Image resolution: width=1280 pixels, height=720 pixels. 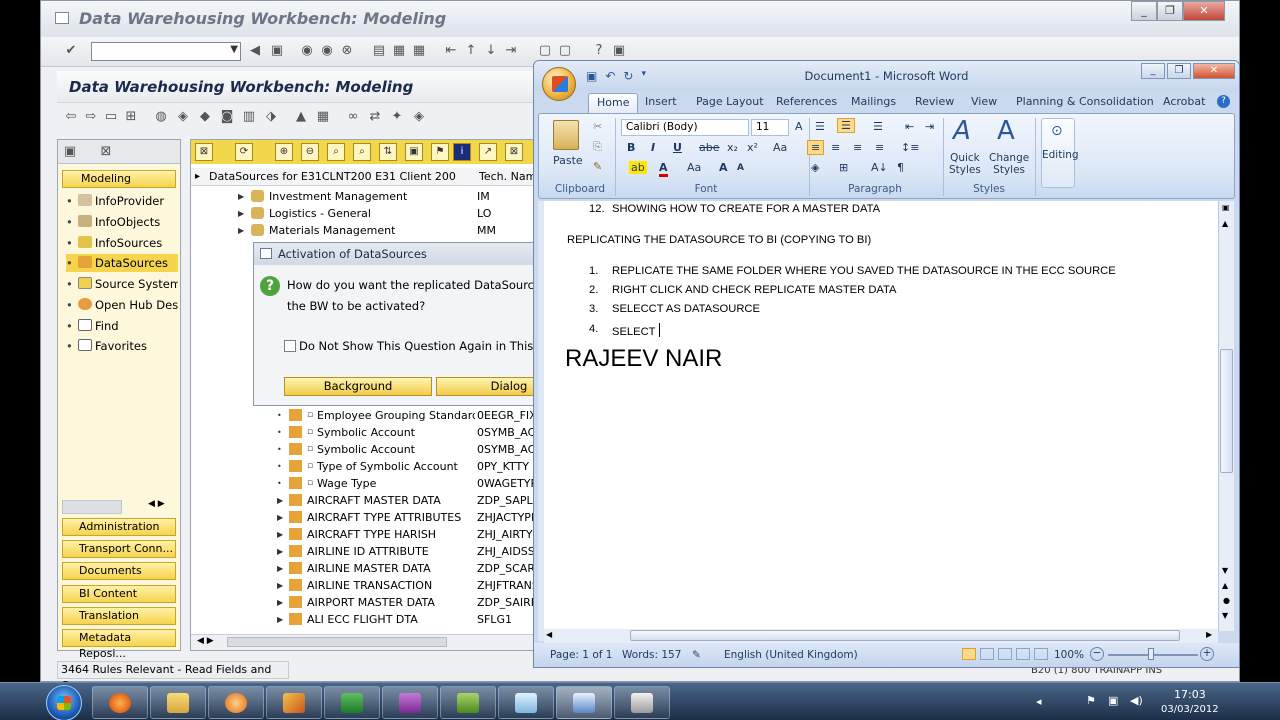 What do you see at coordinates (178, 702) in the screenshot?
I see `taskbar-app-explorer` at bounding box center [178, 702].